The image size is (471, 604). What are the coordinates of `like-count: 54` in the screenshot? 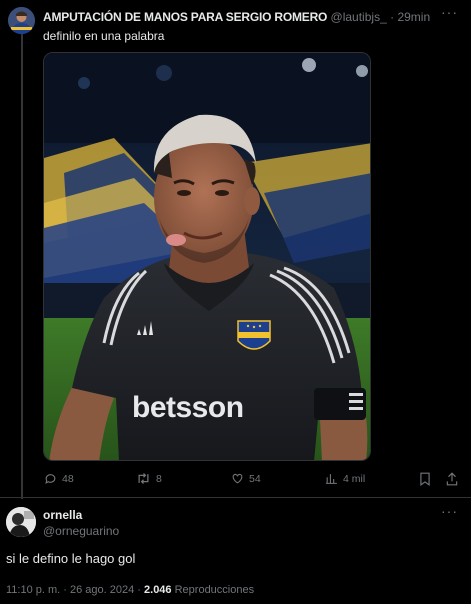 It's located at (255, 478).